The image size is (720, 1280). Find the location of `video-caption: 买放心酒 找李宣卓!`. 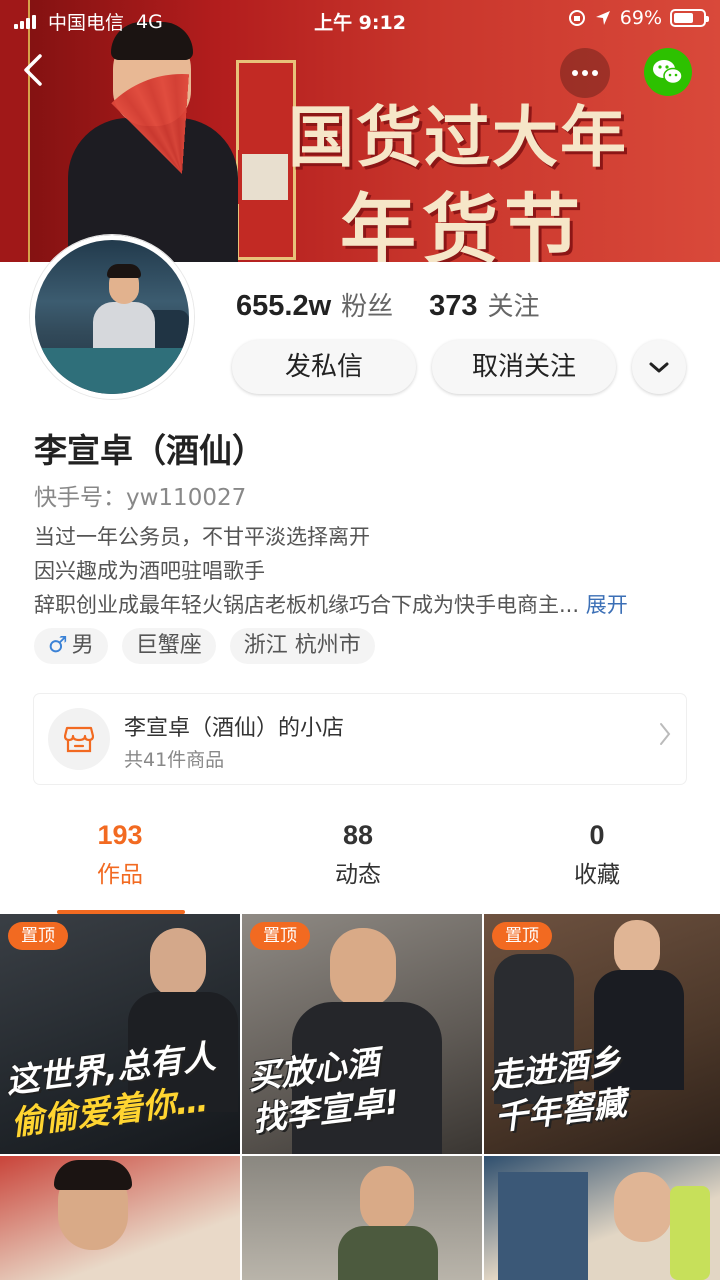

video-caption: 买放心酒 找李宣卓! is located at coordinates (323, 1090).